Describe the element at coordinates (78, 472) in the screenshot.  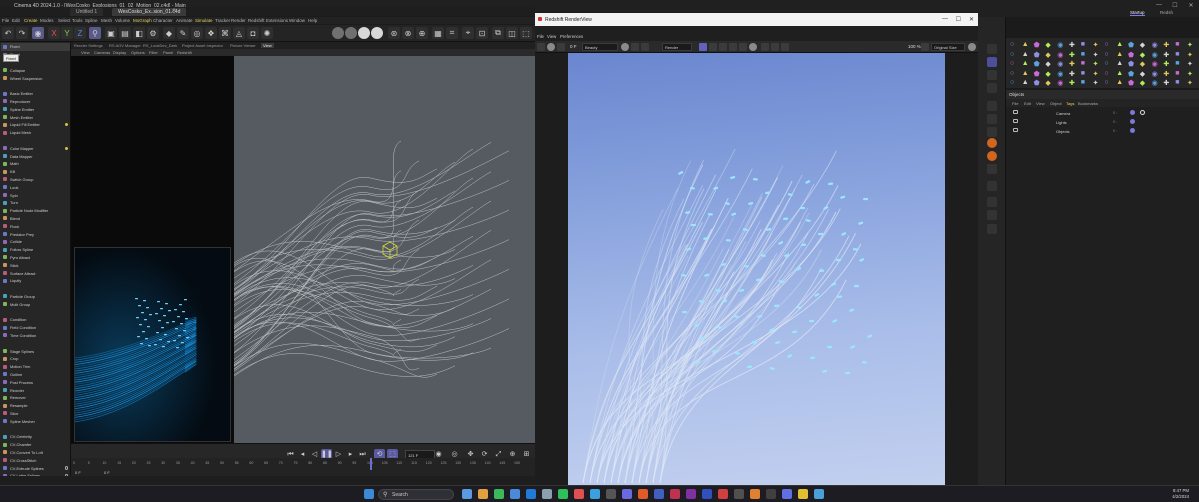
I see `start-frame-field: 0 F` at that location.